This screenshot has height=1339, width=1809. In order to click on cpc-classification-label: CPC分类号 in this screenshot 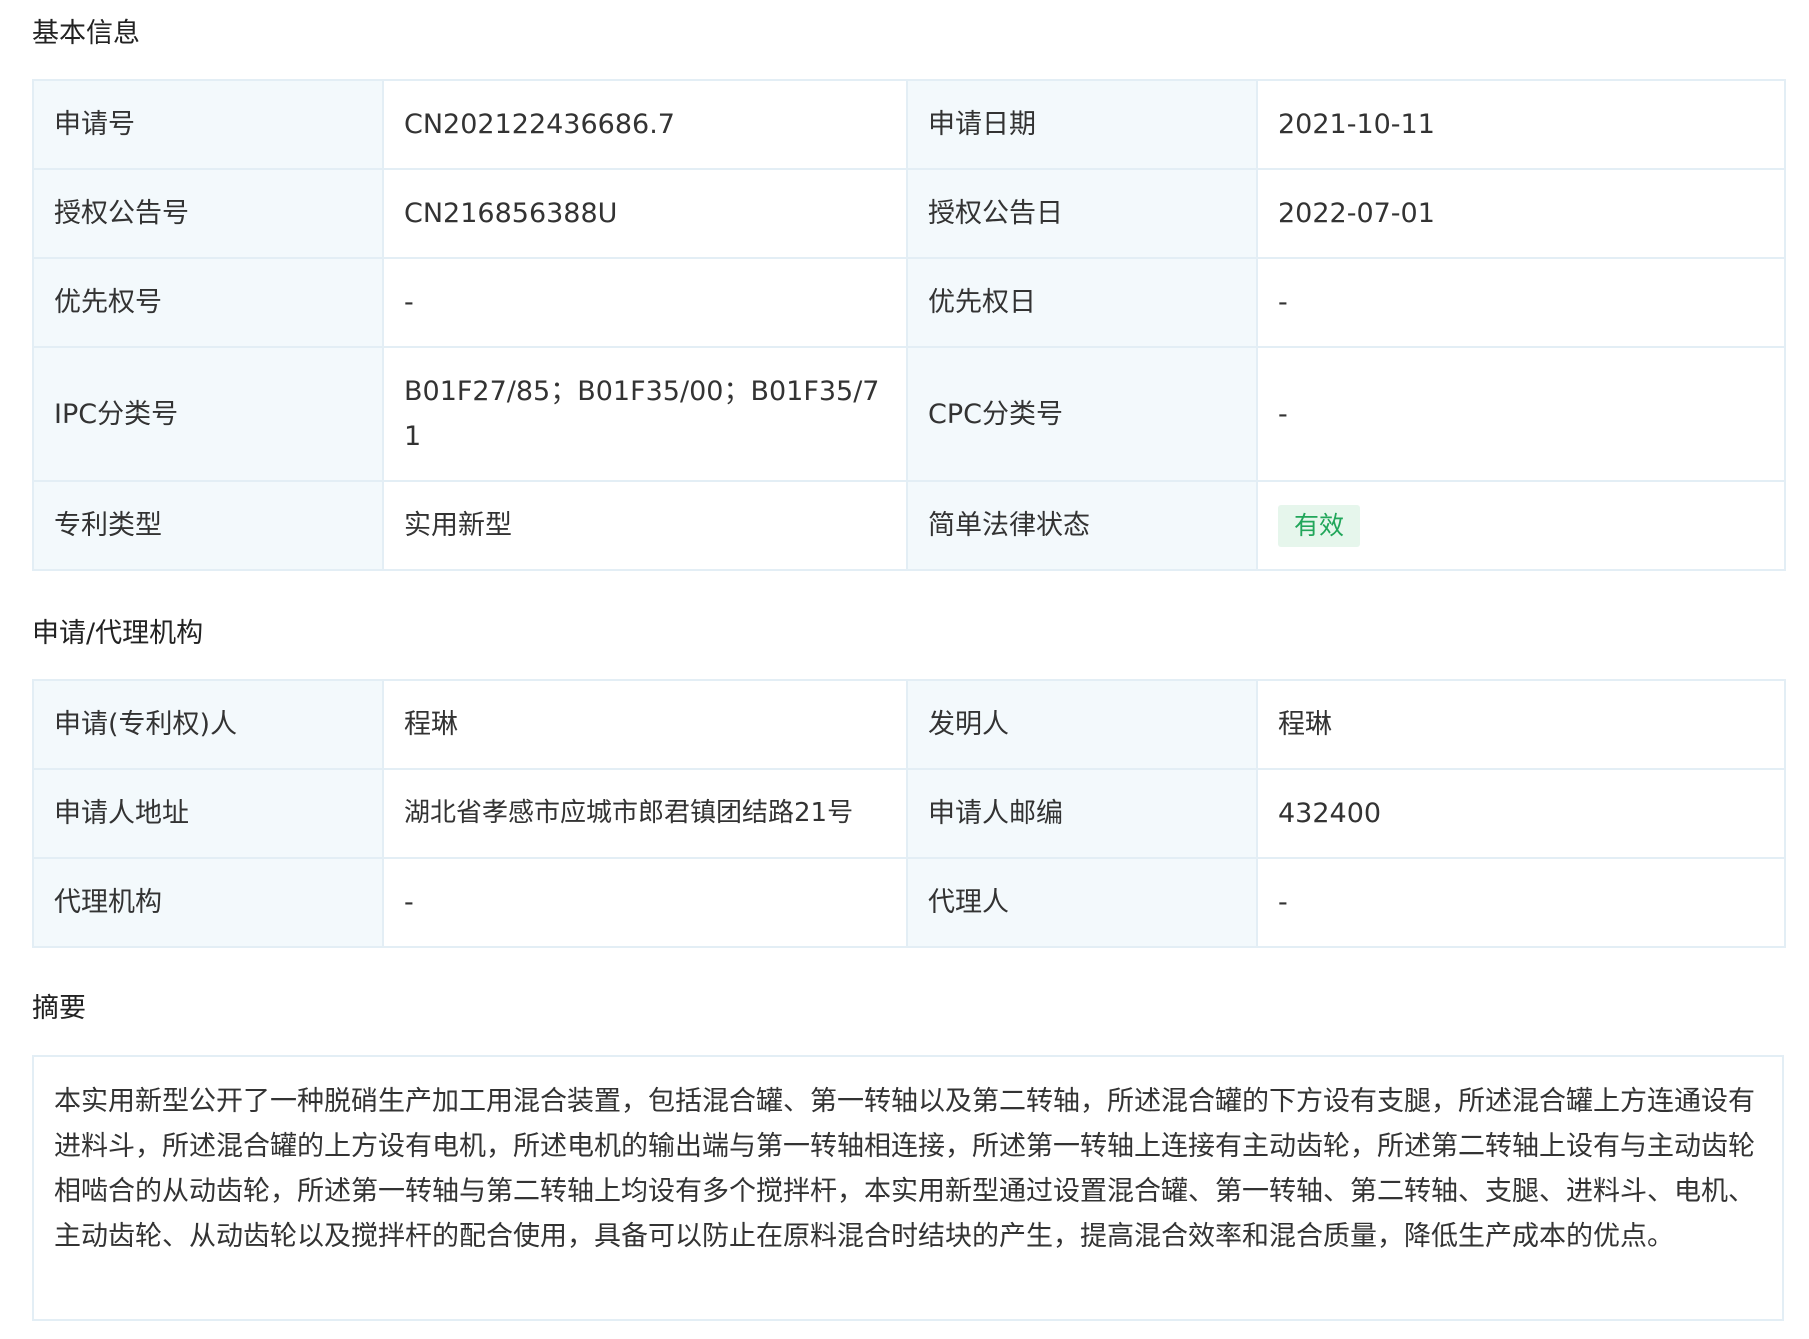, I will do `click(1082, 414)`.